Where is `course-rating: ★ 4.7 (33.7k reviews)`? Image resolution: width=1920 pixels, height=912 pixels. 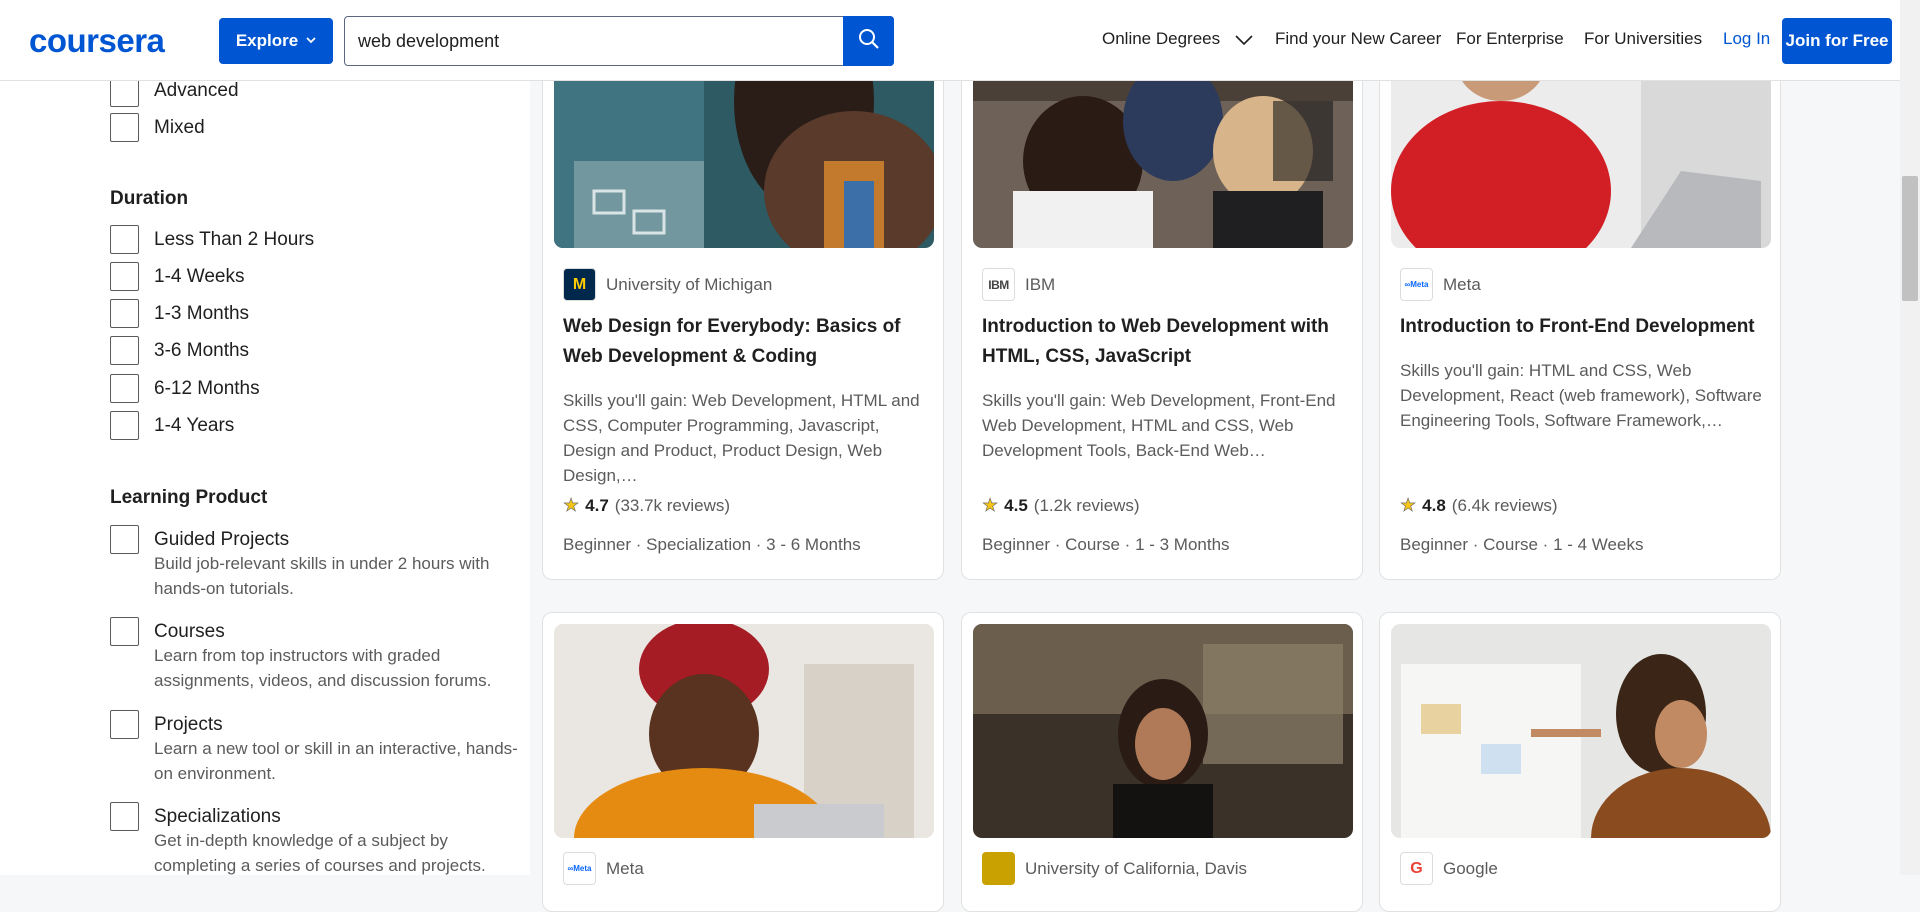 course-rating: ★ 4.7 (33.7k reviews) is located at coordinates (646, 505).